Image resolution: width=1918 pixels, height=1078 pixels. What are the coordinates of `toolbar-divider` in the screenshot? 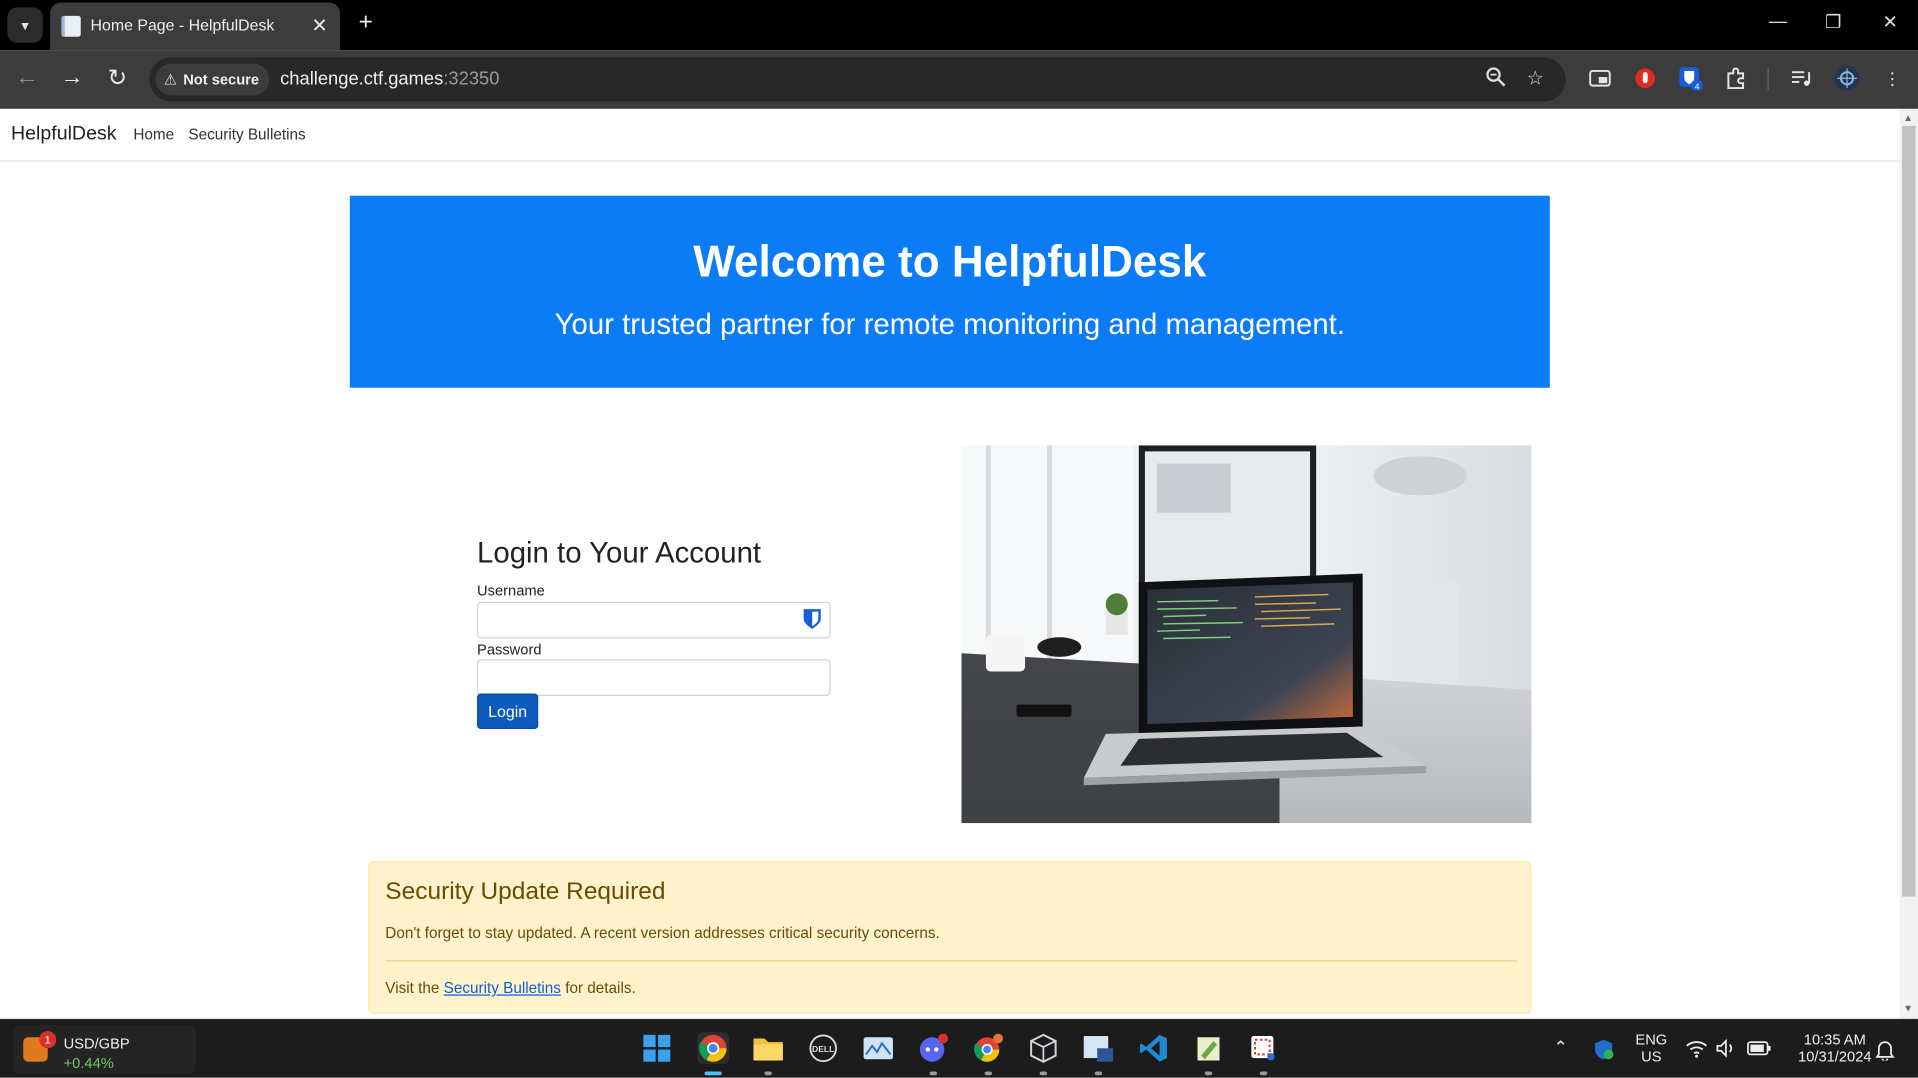 It's located at (1768, 79).